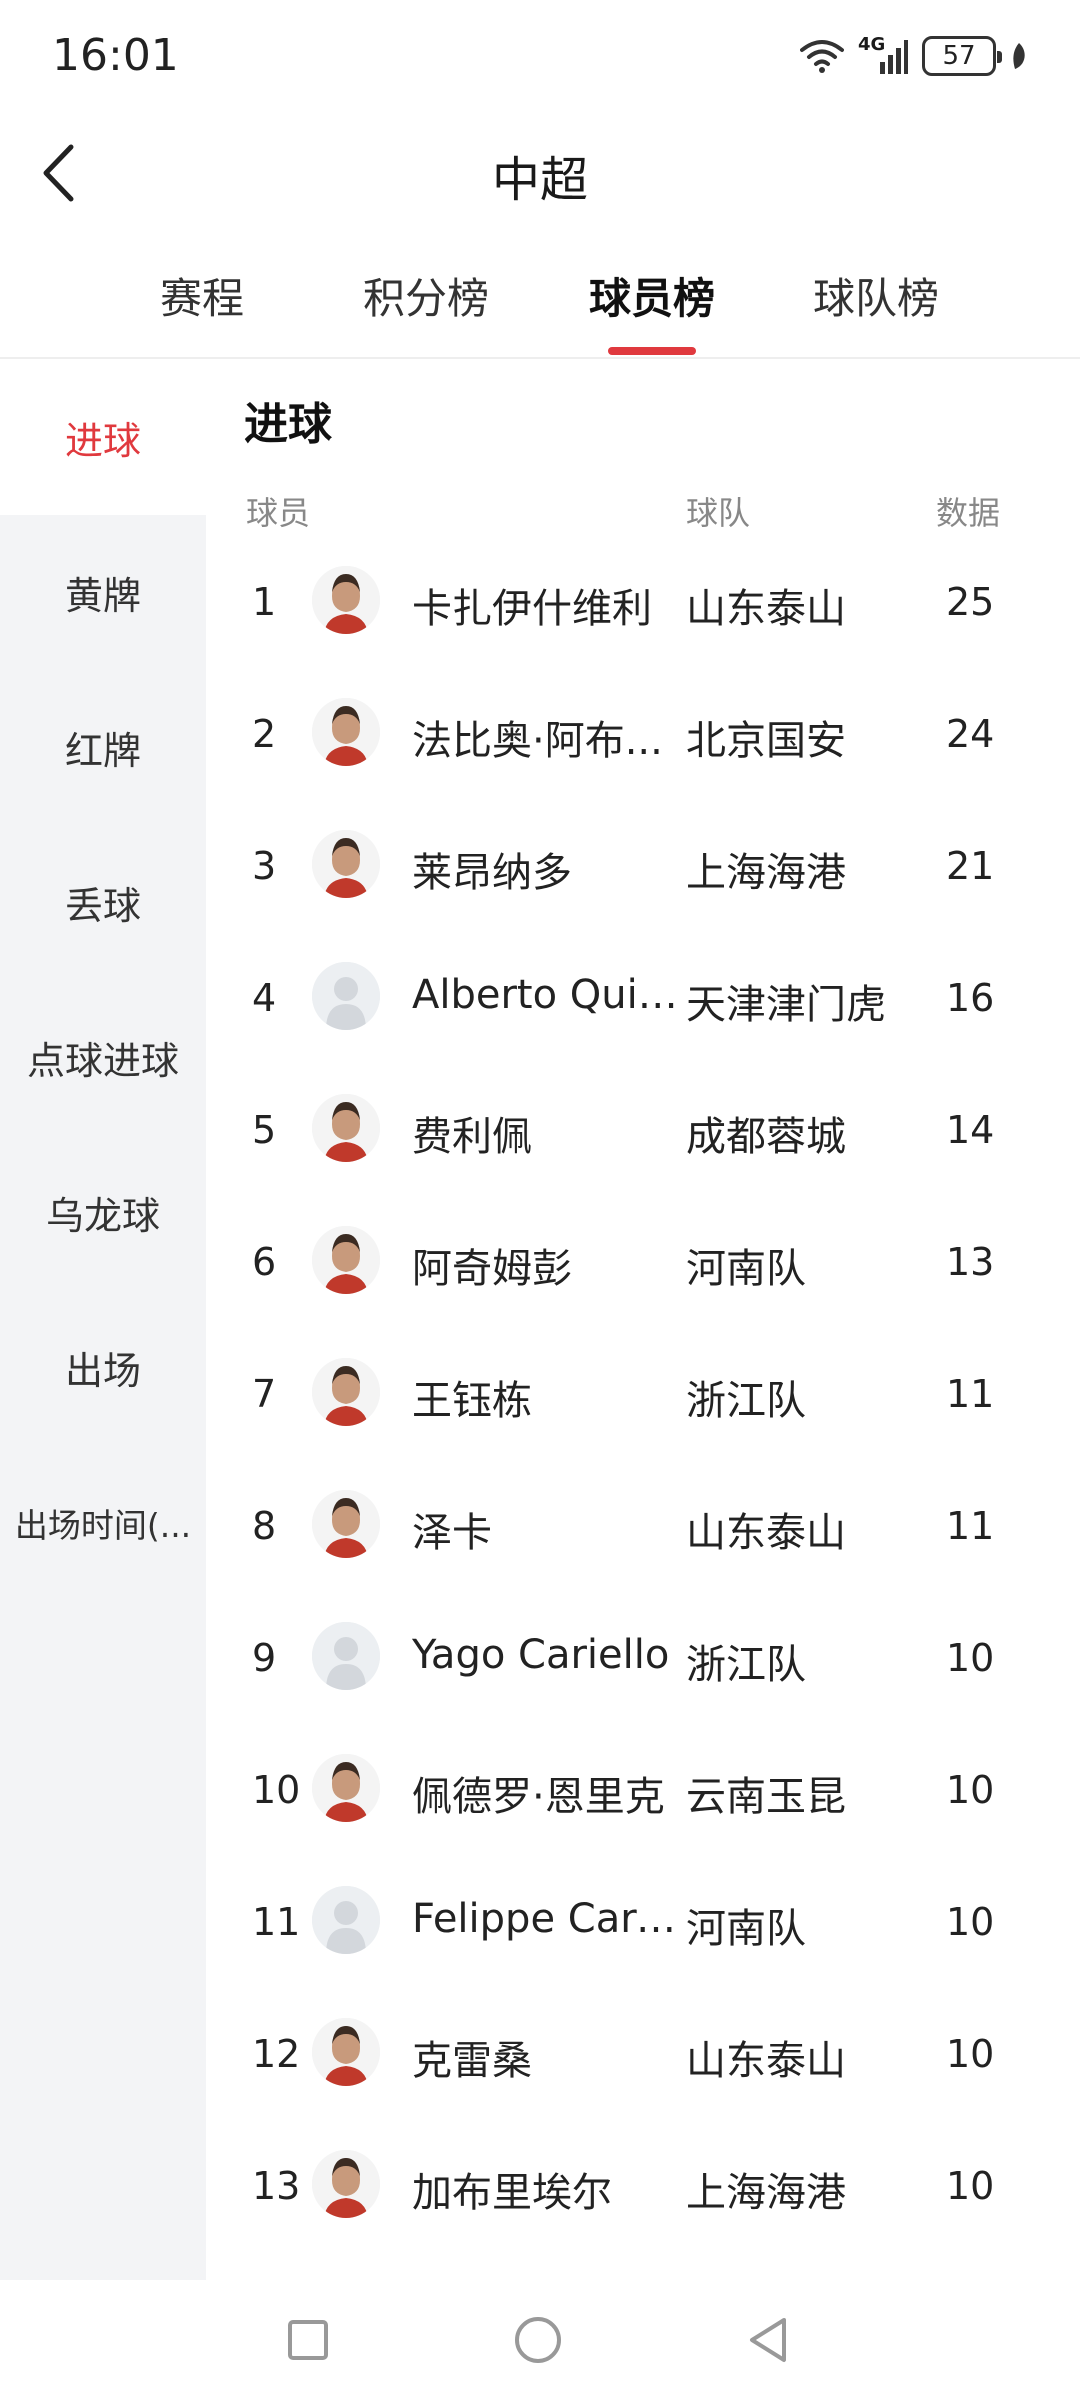  I want to click on ranking-row: 4 Alberto Quiles 天津津门虎 16, so click(643, 994).